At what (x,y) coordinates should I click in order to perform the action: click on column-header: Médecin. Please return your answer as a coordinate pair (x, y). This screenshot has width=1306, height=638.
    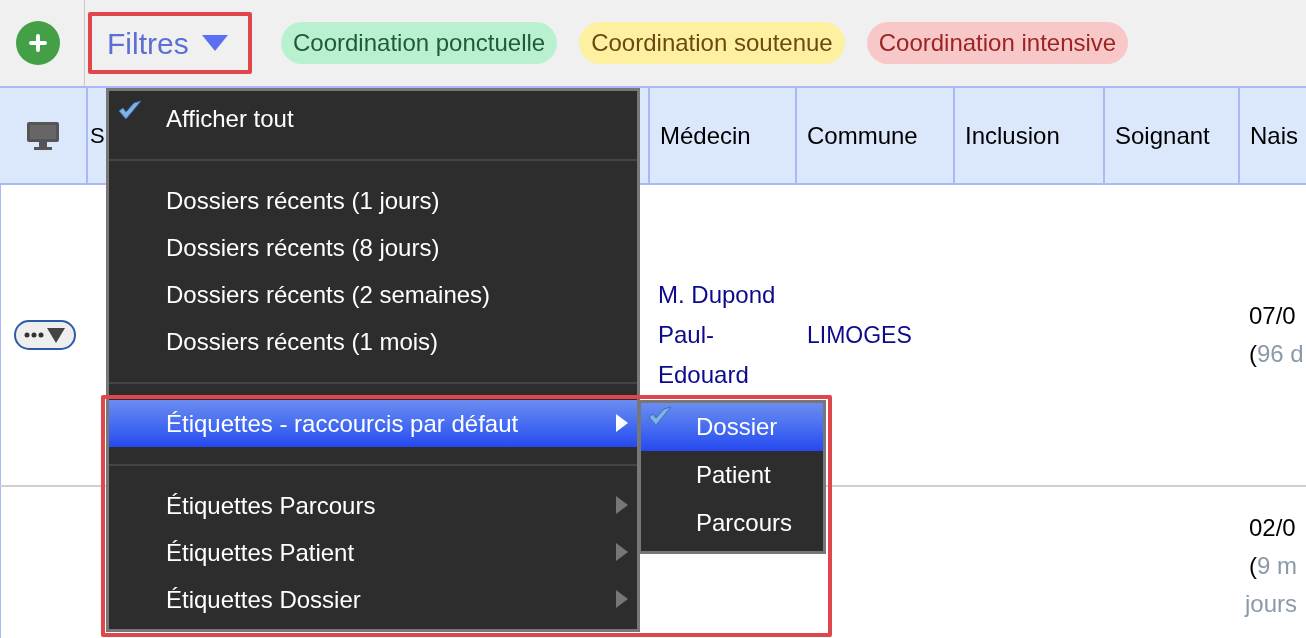
    Looking at the image, I should click on (705, 135).